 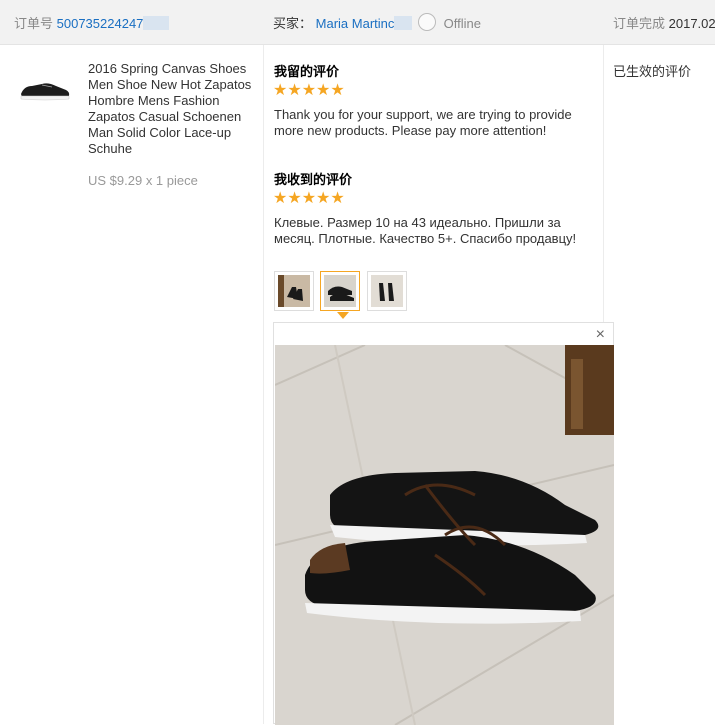 I want to click on chat-status-icon, so click(x=427, y=22).